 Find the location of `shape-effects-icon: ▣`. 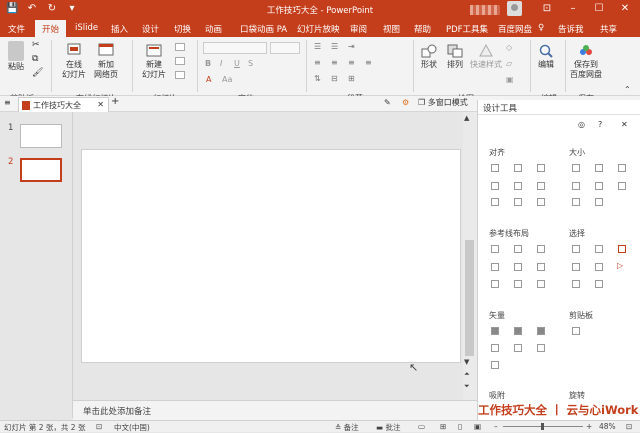

shape-effects-icon: ▣ is located at coordinates (510, 80).